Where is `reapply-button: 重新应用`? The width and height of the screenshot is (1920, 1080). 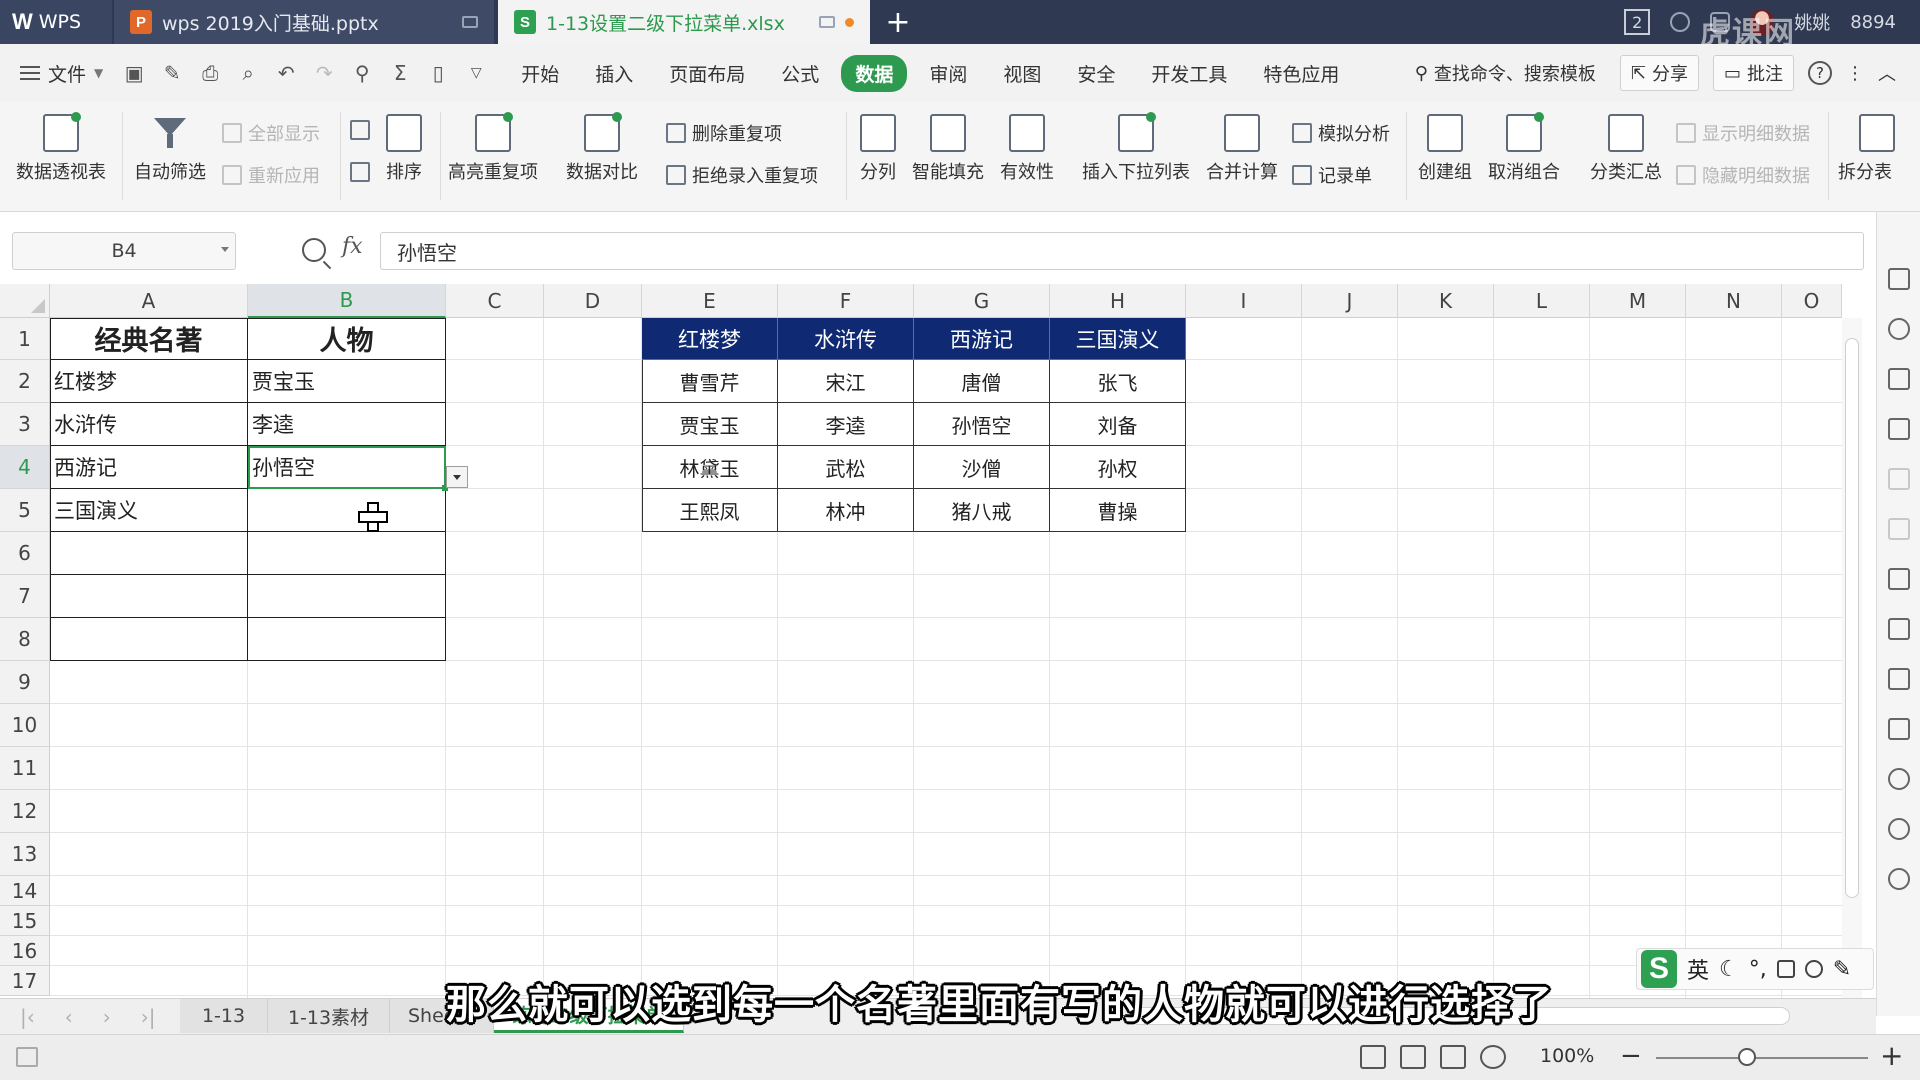
reapply-button: 重新应用 is located at coordinates (271, 175).